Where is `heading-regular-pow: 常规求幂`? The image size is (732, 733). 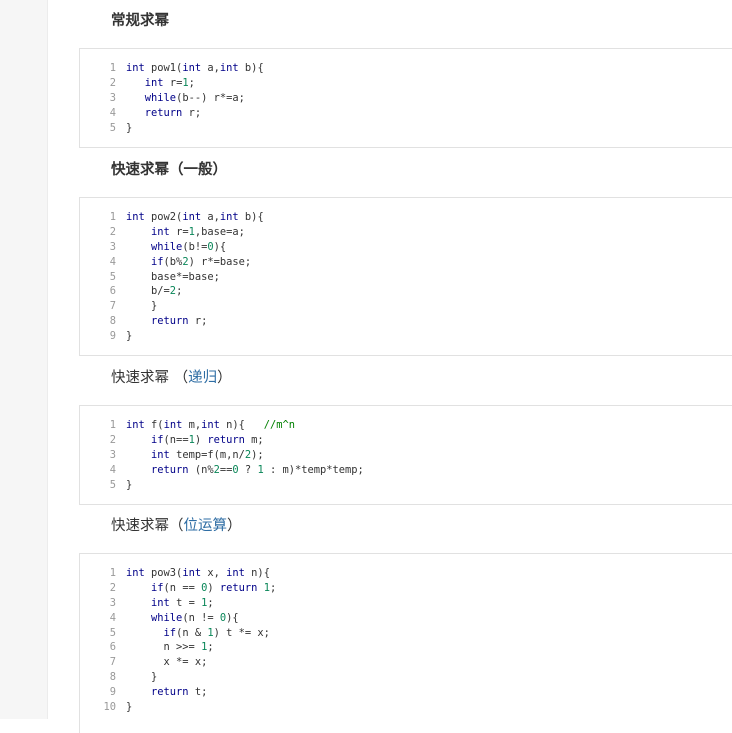 heading-regular-pow: 常规求幂 is located at coordinates (140, 19).